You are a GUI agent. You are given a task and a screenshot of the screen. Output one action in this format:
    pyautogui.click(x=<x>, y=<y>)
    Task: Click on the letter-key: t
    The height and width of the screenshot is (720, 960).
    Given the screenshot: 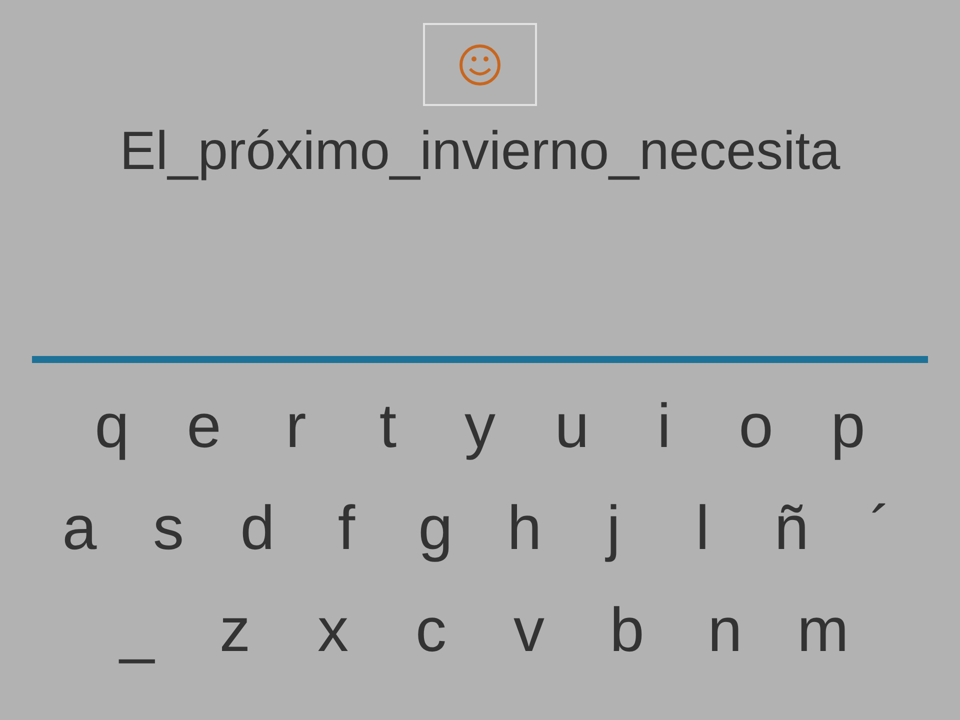 What is the action you would take?
    pyautogui.click(x=388, y=427)
    